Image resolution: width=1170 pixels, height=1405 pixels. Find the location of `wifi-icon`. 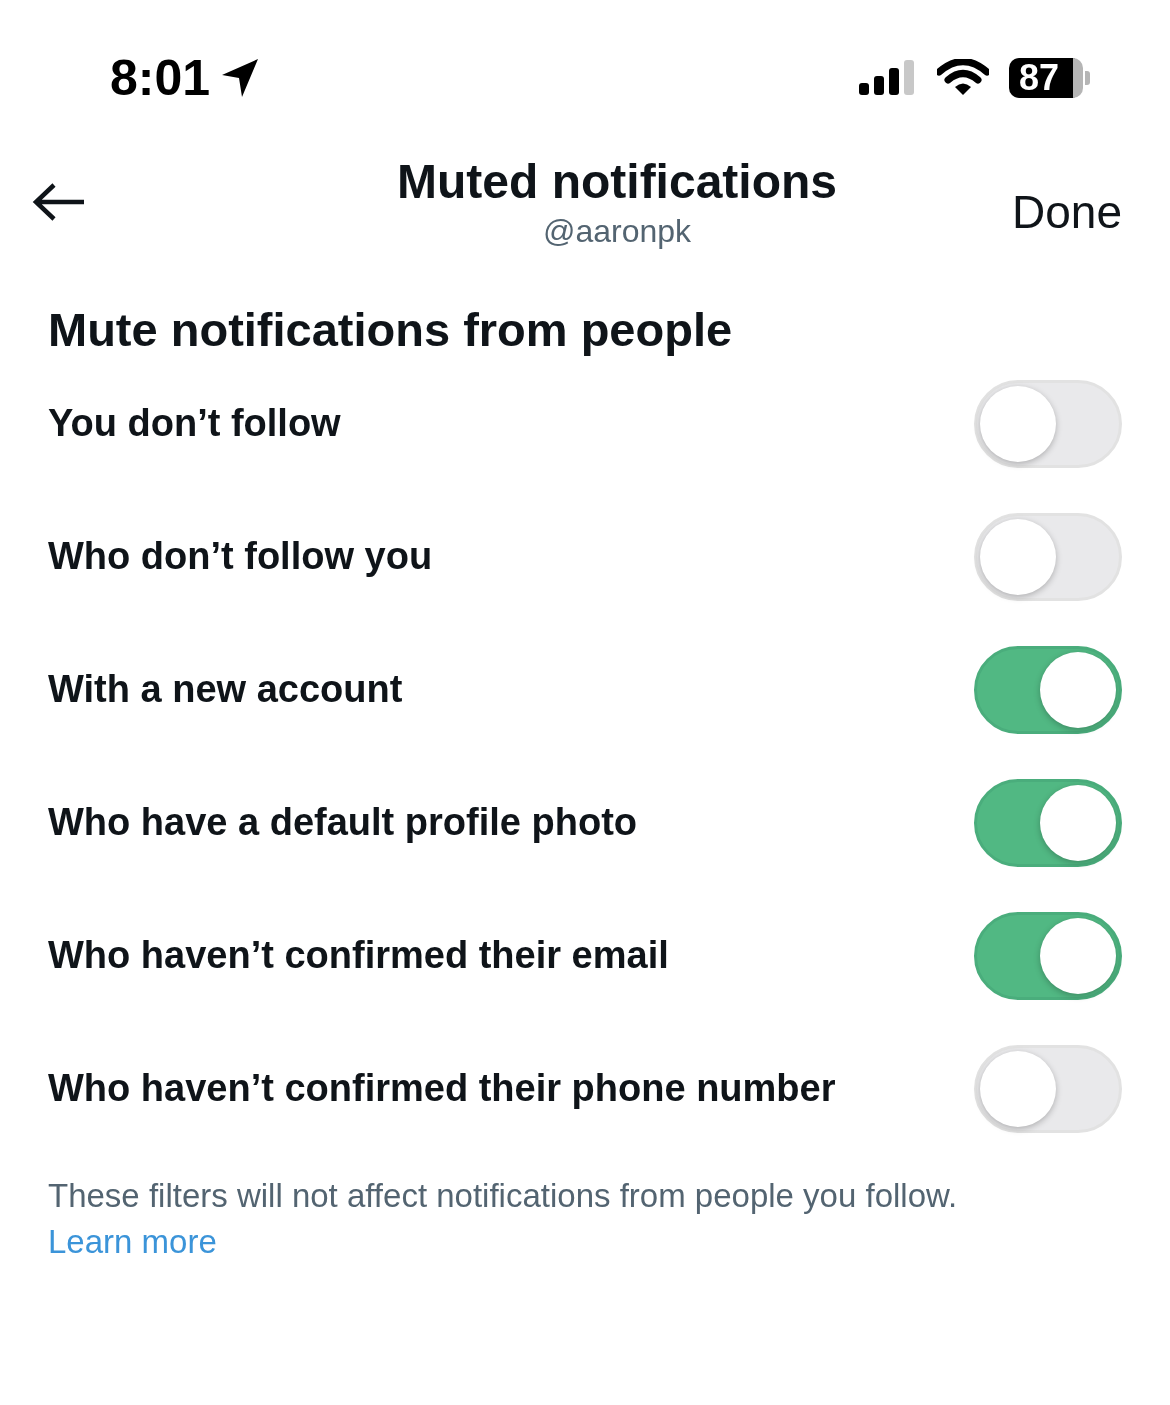

wifi-icon is located at coordinates (962, 78).